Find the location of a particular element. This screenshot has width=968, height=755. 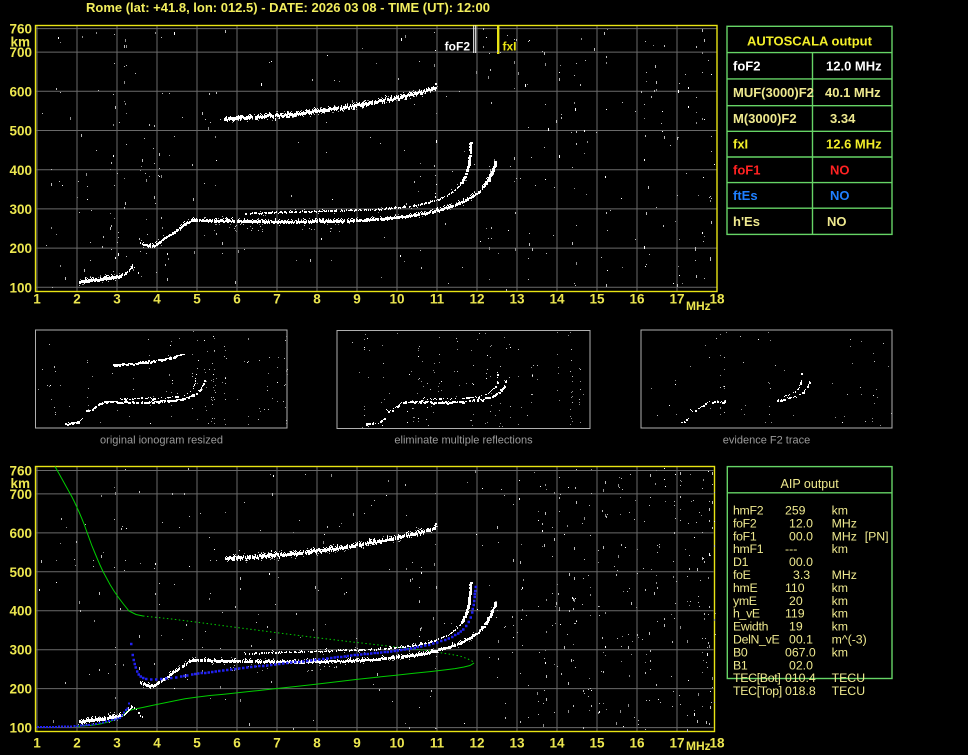

svg-text: hmE is located at coordinates (745, 588).